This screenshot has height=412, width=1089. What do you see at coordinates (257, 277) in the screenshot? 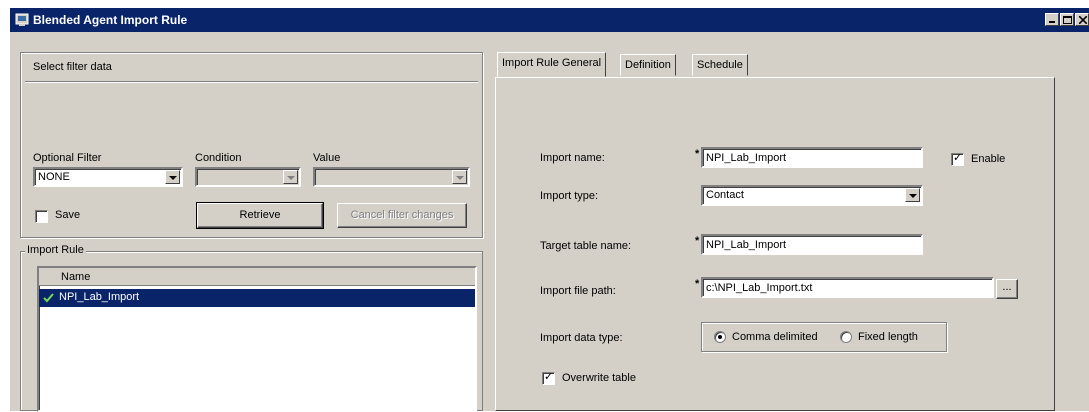
I see `list-header: Name` at bounding box center [257, 277].